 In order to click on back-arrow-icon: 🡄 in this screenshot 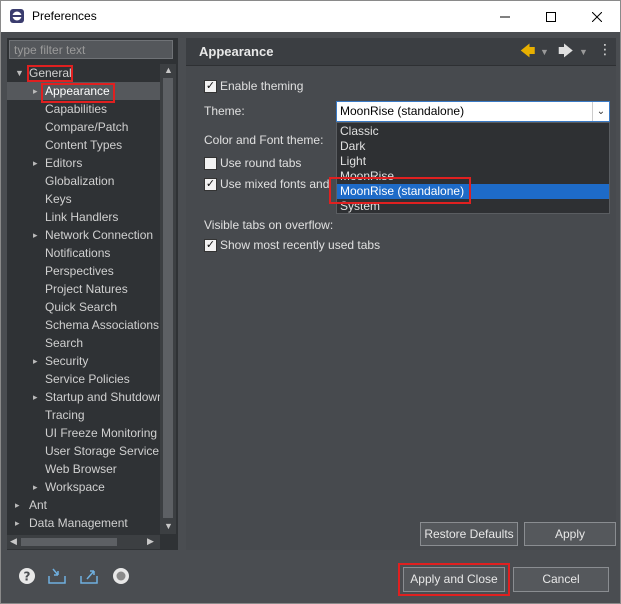, I will do `click(528, 53)`.